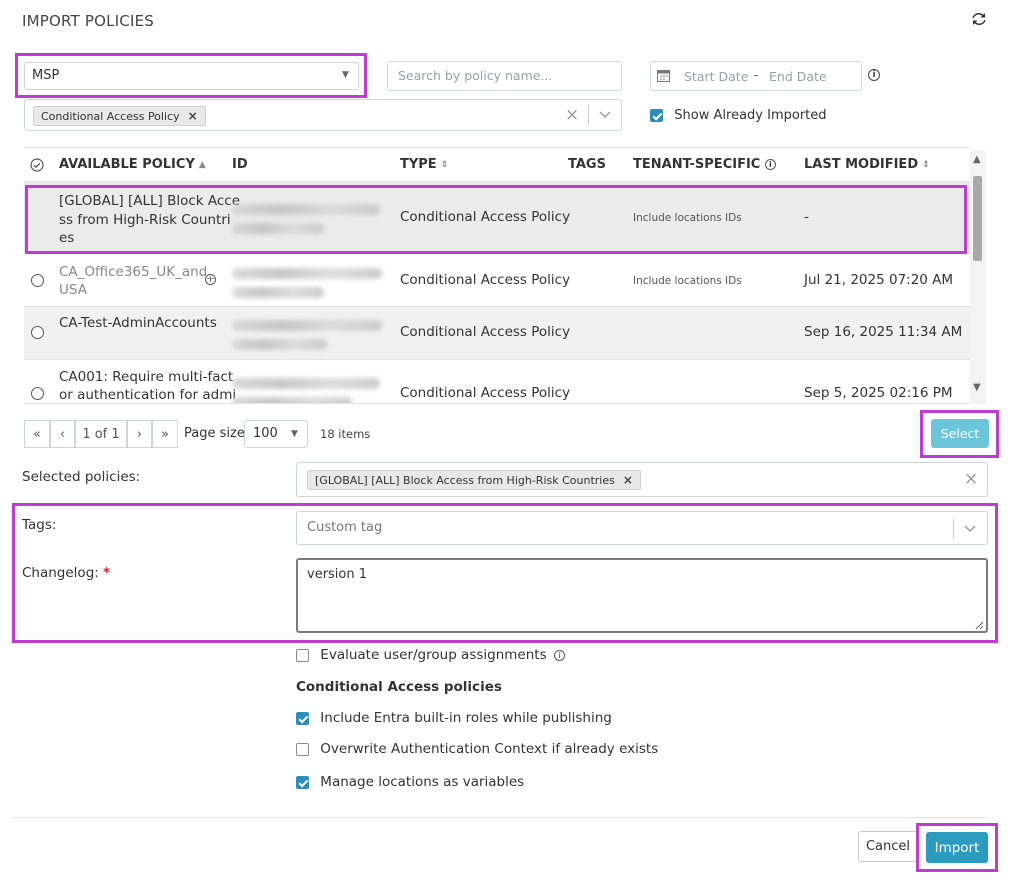 The height and width of the screenshot is (889, 1018). What do you see at coordinates (39, 525) in the screenshot?
I see `tags-label: Tags:` at bounding box center [39, 525].